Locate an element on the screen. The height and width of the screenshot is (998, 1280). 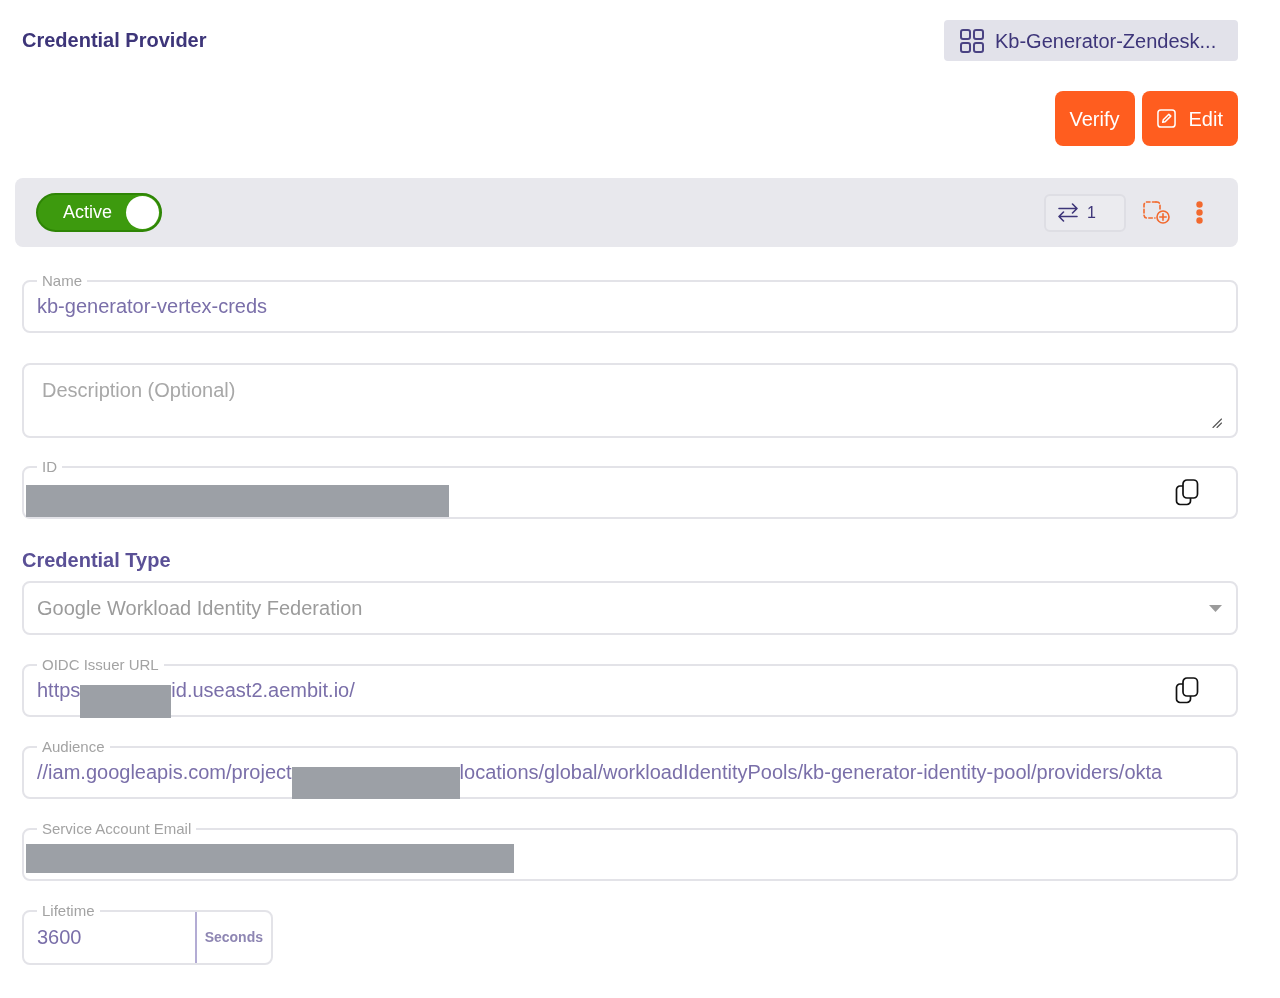
swap-arrows-icon is located at coordinates (1068, 212).